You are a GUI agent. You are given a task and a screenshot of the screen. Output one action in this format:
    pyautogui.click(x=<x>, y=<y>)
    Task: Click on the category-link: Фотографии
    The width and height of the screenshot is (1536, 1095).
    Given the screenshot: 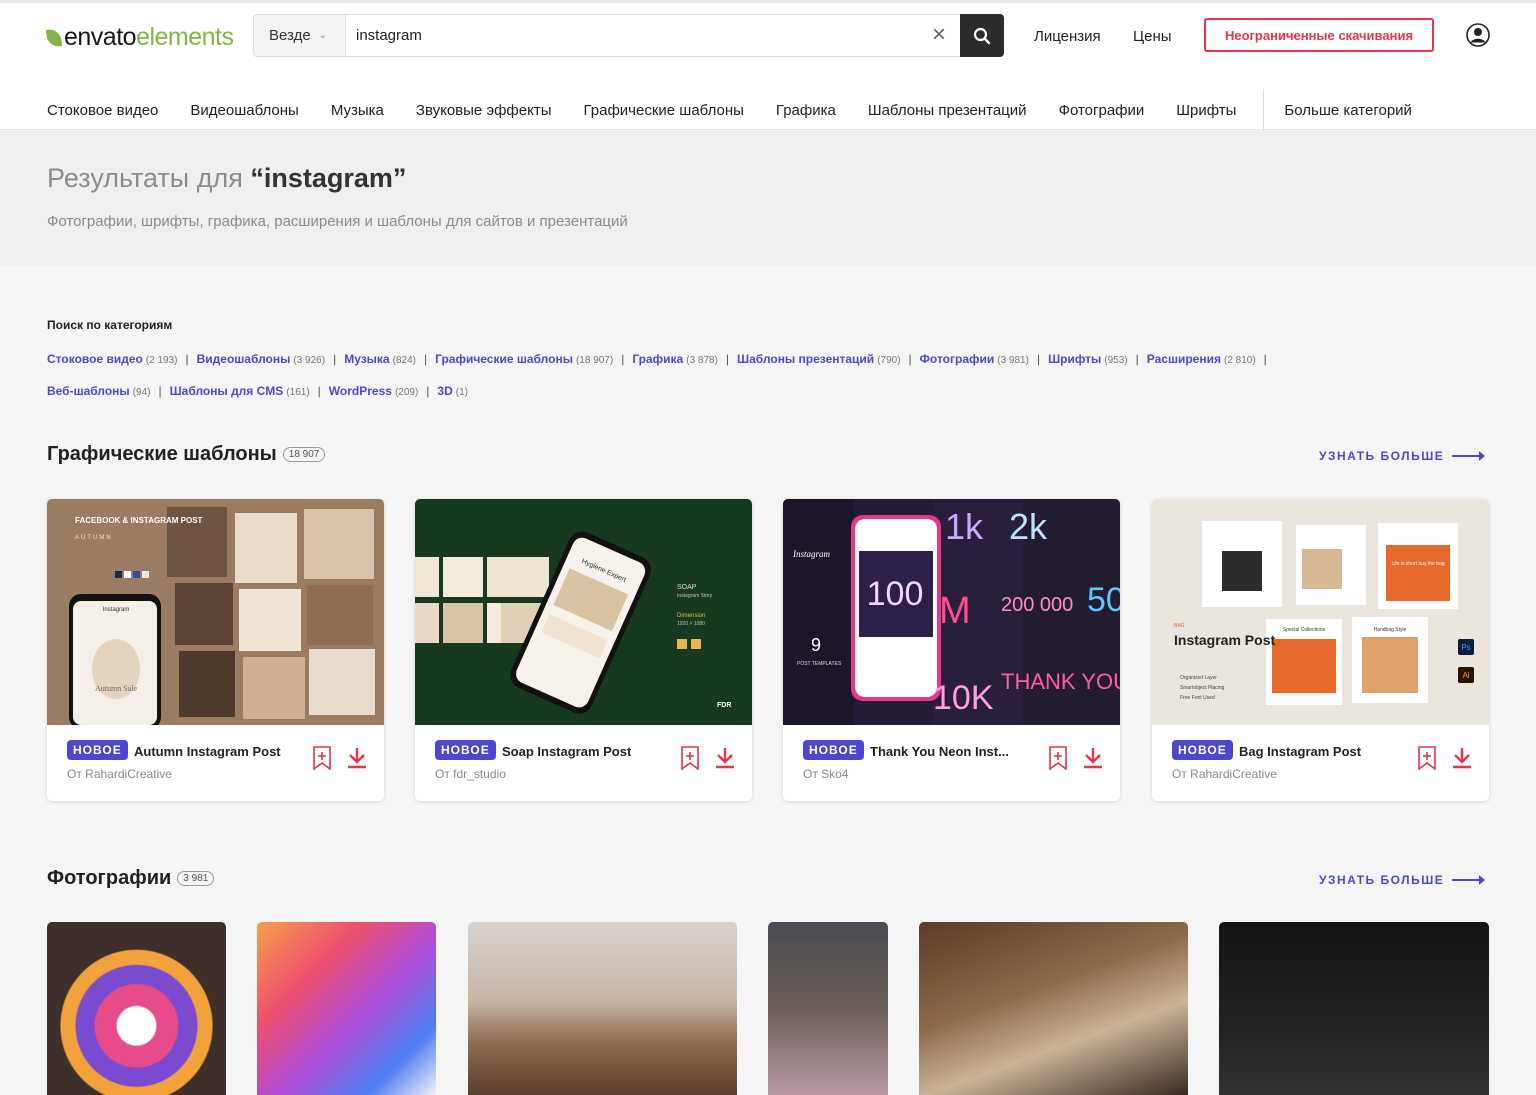 What is the action you would take?
    pyautogui.click(x=957, y=359)
    